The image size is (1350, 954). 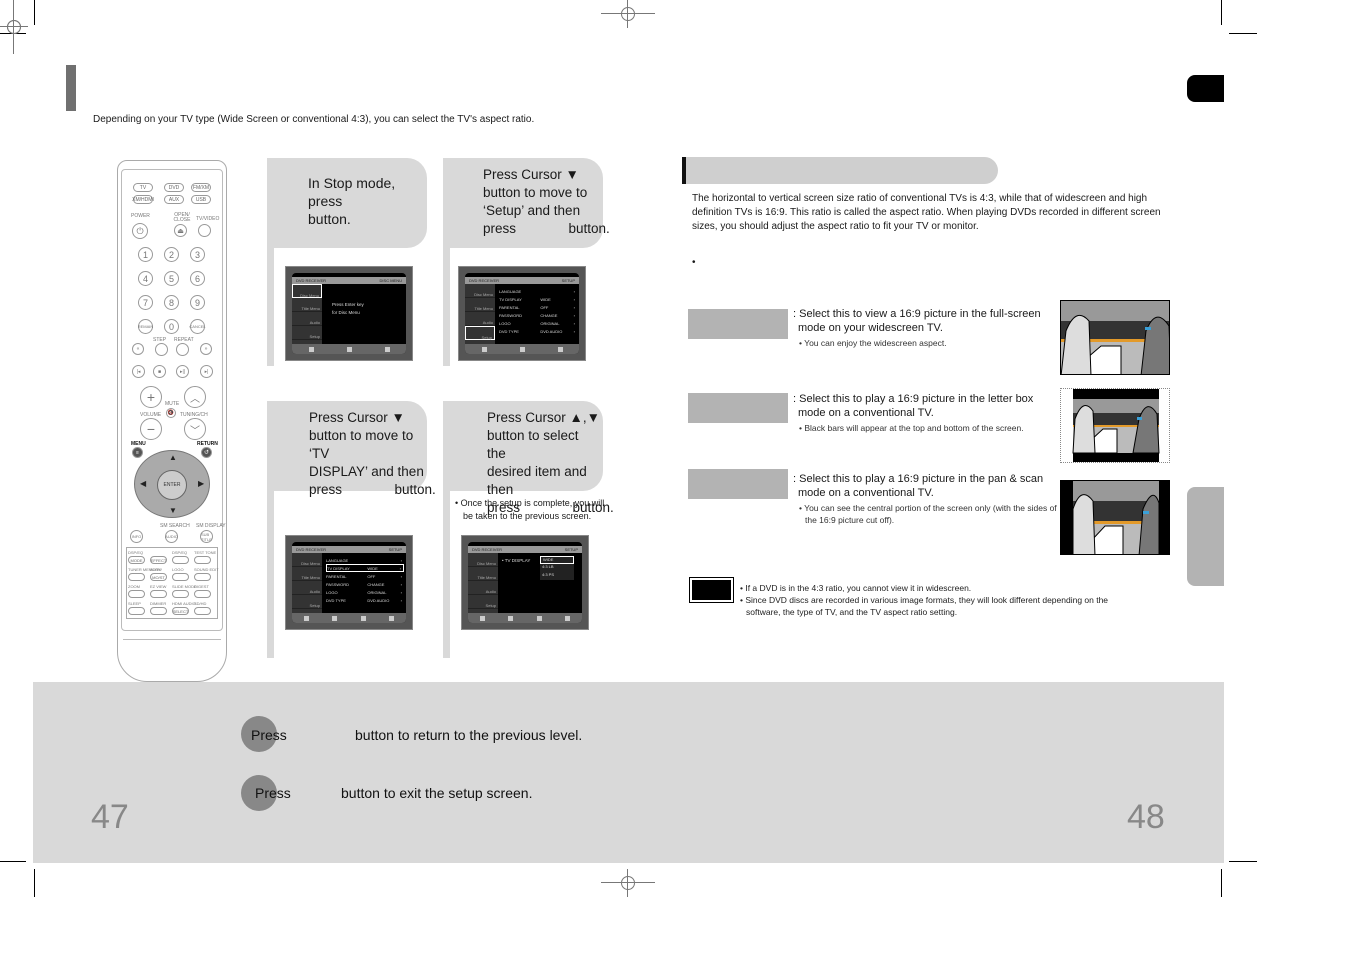 I want to click on tv-video-label: TV/VIDEO, so click(x=208, y=219).